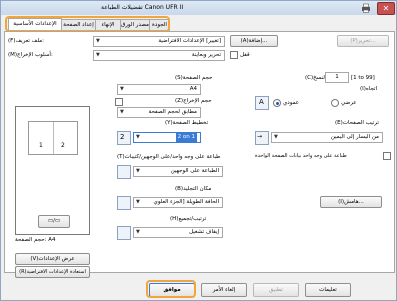  I want to click on output-method-select: ▼ تحرير وبعاينة, so click(159, 55).